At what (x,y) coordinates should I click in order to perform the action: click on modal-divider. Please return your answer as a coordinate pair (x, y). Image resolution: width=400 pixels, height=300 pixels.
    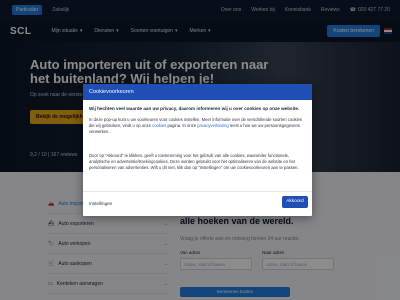
    Looking at the image, I should click on (197, 191).